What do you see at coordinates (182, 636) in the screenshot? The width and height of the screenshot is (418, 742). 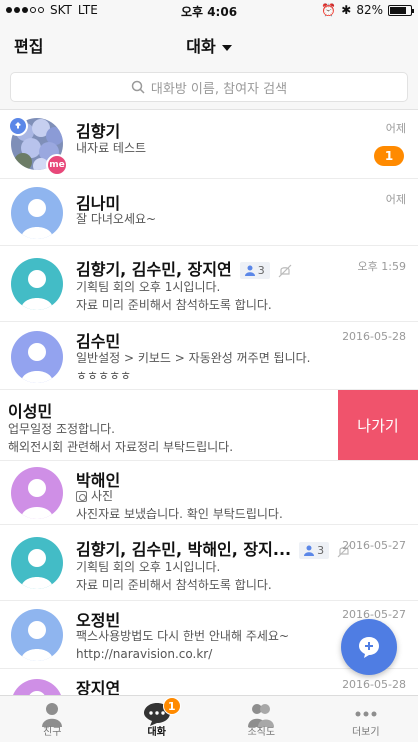 I see `chat-message-line: 팩스사용방법도 다시 한번 안내해 주세요~` at bounding box center [182, 636].